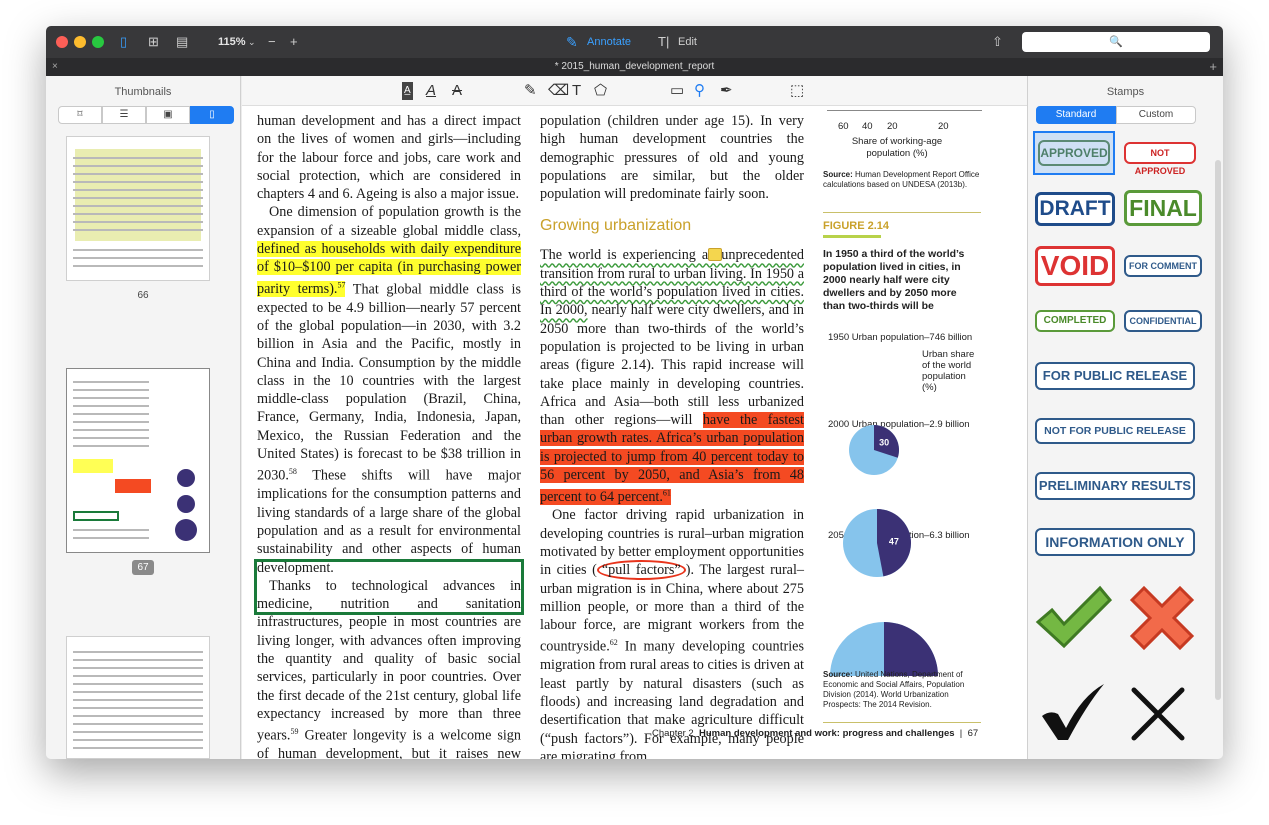  What do you see at coordinates (530, 91) in the screenshot?
I see `pen-icon: ✎` at bounding box center [530, 91].